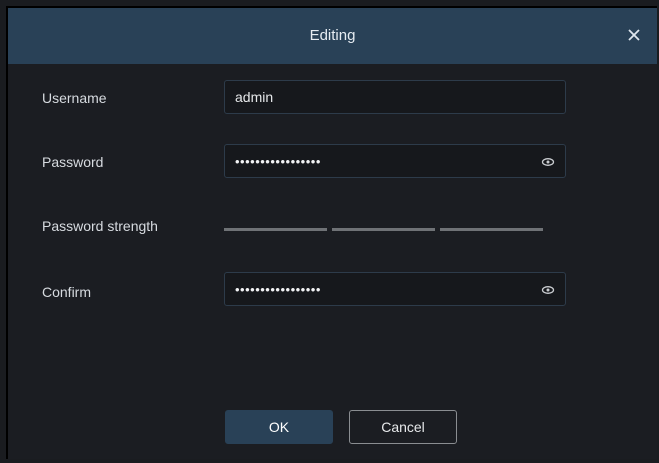 The image size is (659, 463). What do you see at coordinates (73, 162) in the screenshot?
I see `password-label: Password` at bounding box center [73, 162].